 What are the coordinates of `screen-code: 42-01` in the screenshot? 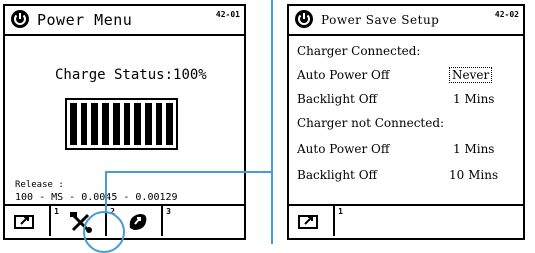 It's located at (227, 14).